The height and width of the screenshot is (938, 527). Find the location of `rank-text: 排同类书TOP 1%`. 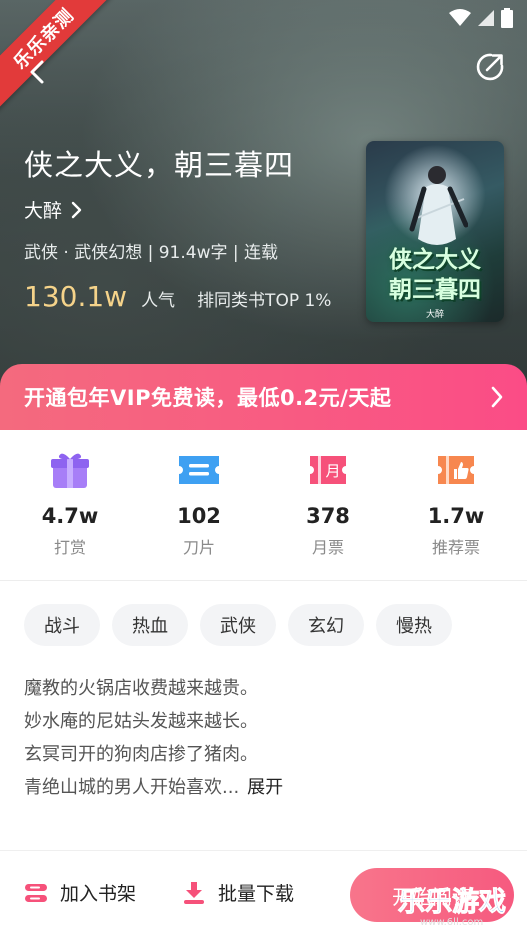

rank-text: 排同类书TOP 1% is located at coordinates (264, 301).